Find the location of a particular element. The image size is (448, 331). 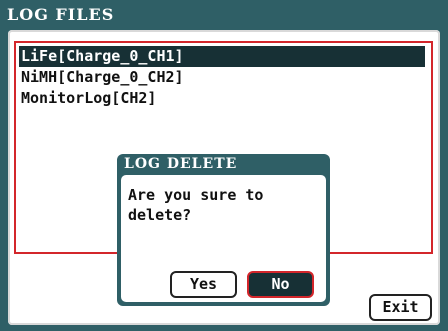

title-bar: LOG FILES is located at coordinates (224, 15).